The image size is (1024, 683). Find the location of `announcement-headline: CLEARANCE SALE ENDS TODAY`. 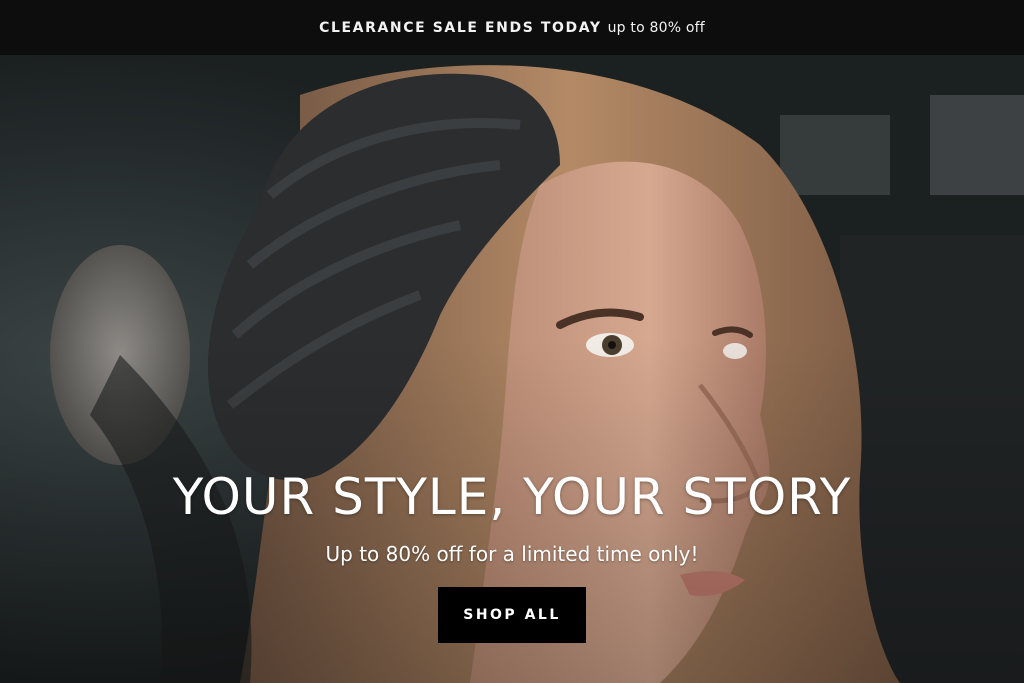

announcement-headline: CLEARANCE SALE ENDS TODAY is located at coordinates (460, 27).